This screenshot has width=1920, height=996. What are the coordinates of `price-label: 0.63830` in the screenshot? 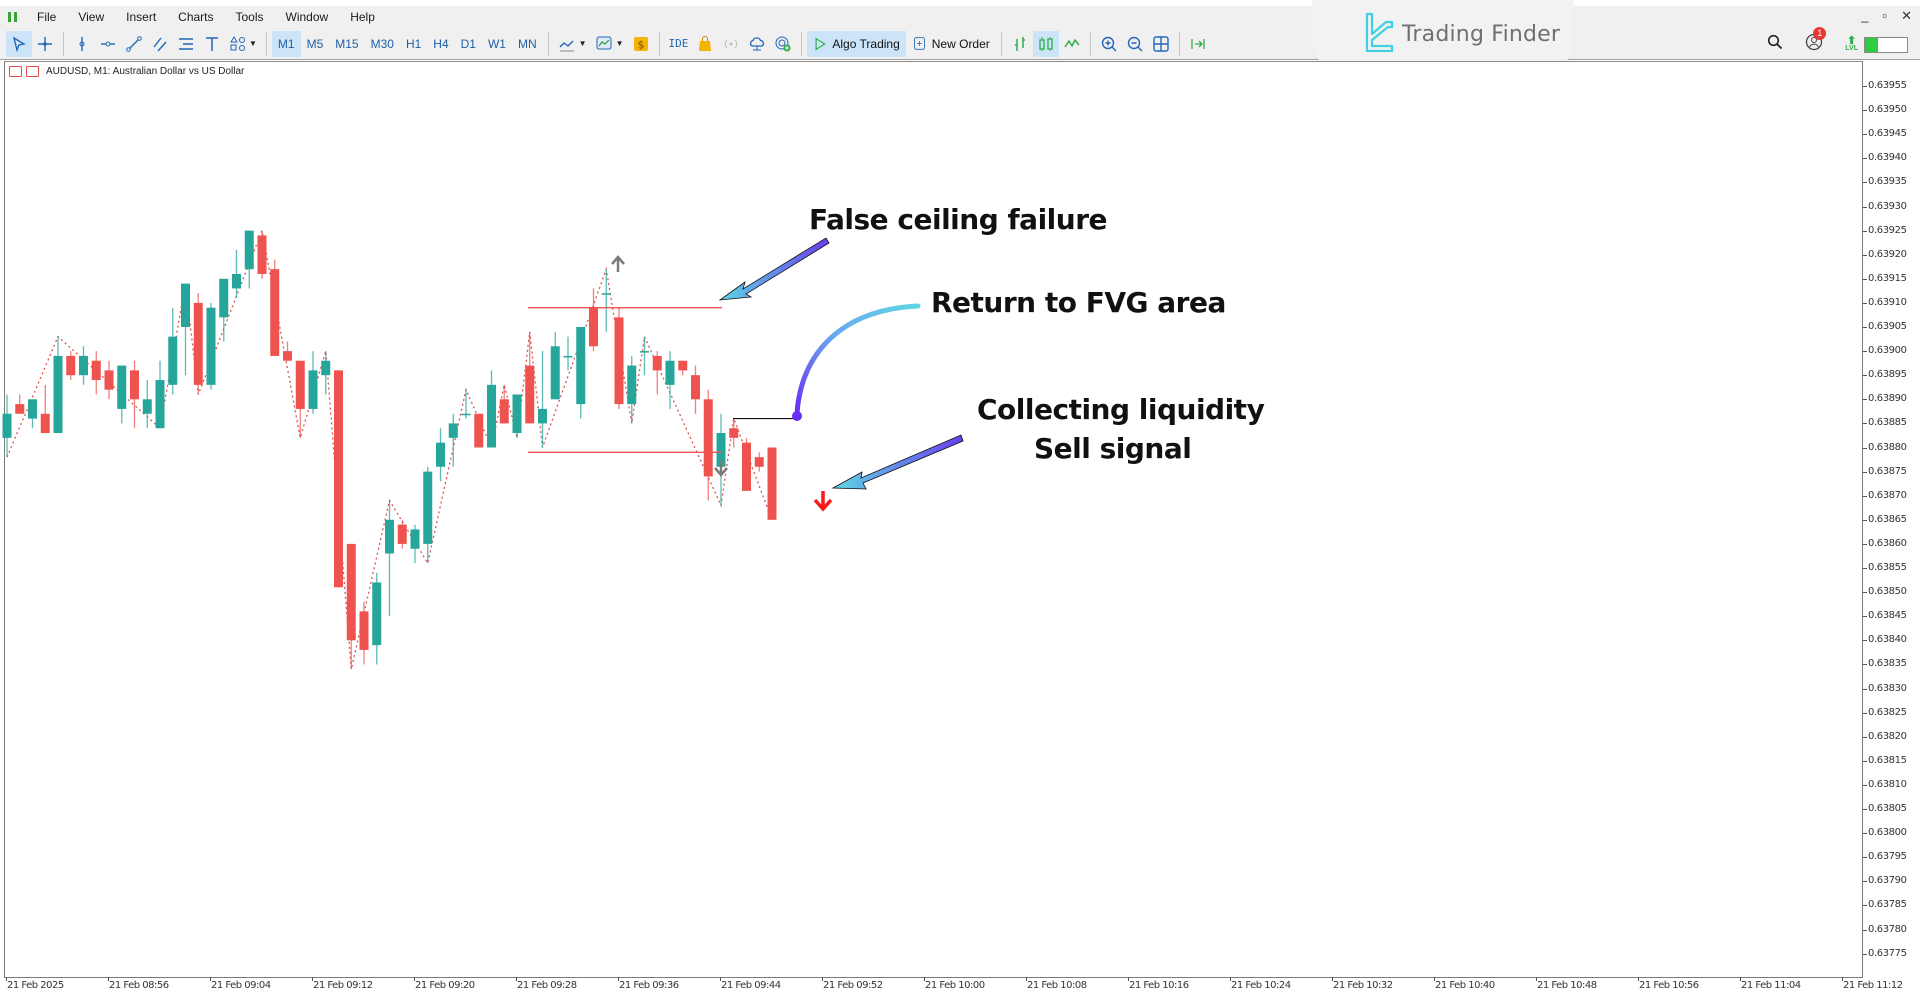 It's located at (1887, 688).